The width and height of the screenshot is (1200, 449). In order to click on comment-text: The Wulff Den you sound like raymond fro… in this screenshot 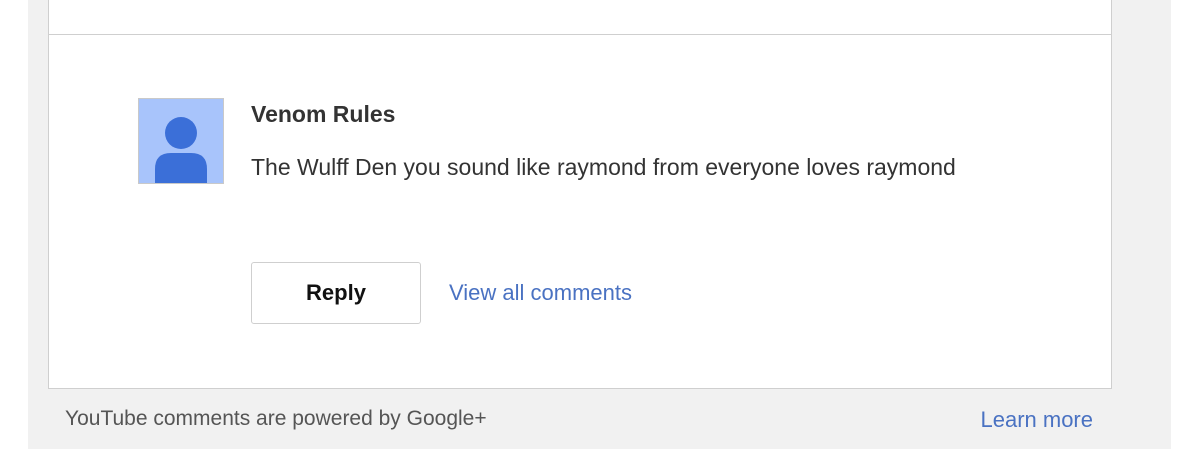, I will do `click(603, 167)`.